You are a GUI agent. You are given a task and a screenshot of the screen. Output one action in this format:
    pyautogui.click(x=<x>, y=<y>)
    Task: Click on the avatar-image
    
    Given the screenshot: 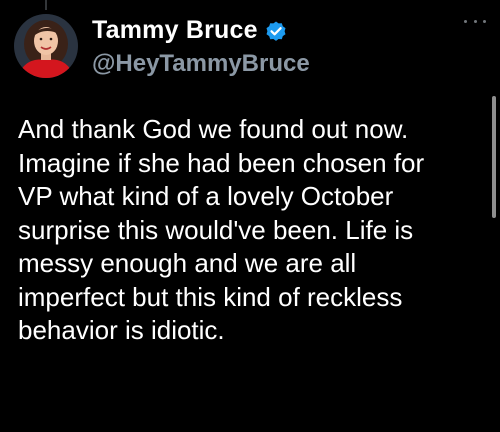 What is the action you would take?
    pyautogui.click(x=46, y=46)
    